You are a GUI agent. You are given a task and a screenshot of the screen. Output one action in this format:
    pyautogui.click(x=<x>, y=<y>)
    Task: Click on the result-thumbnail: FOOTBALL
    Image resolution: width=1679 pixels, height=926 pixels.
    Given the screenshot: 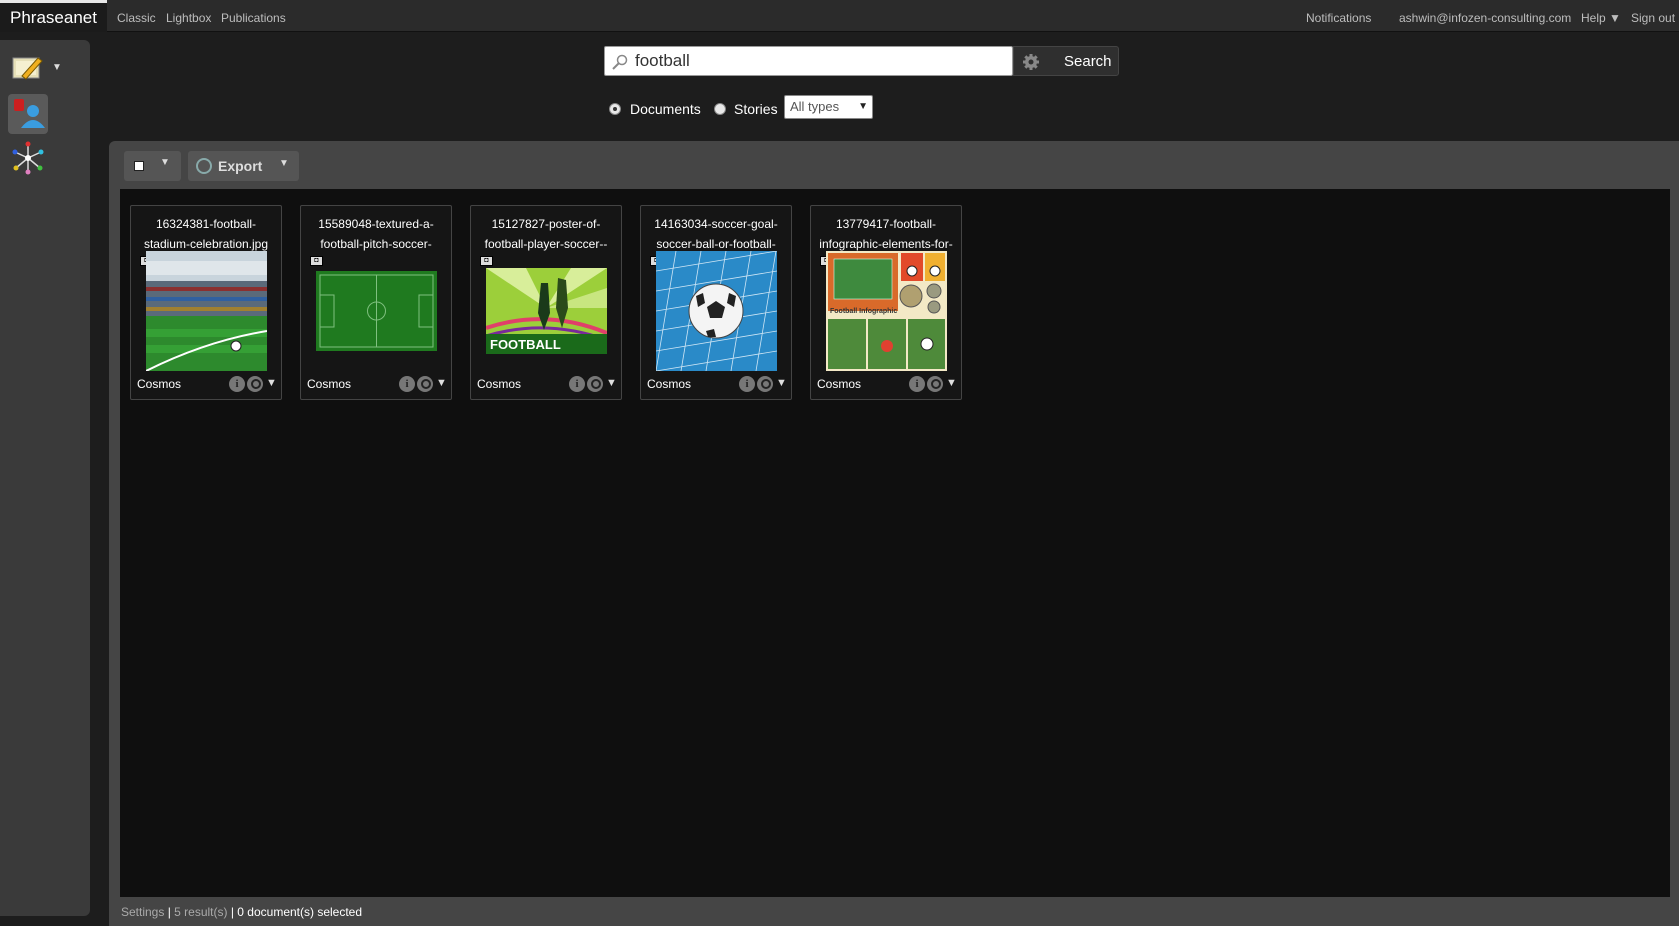 What is the action you would take?
    pyautogui.click(x=546, y=311)
    